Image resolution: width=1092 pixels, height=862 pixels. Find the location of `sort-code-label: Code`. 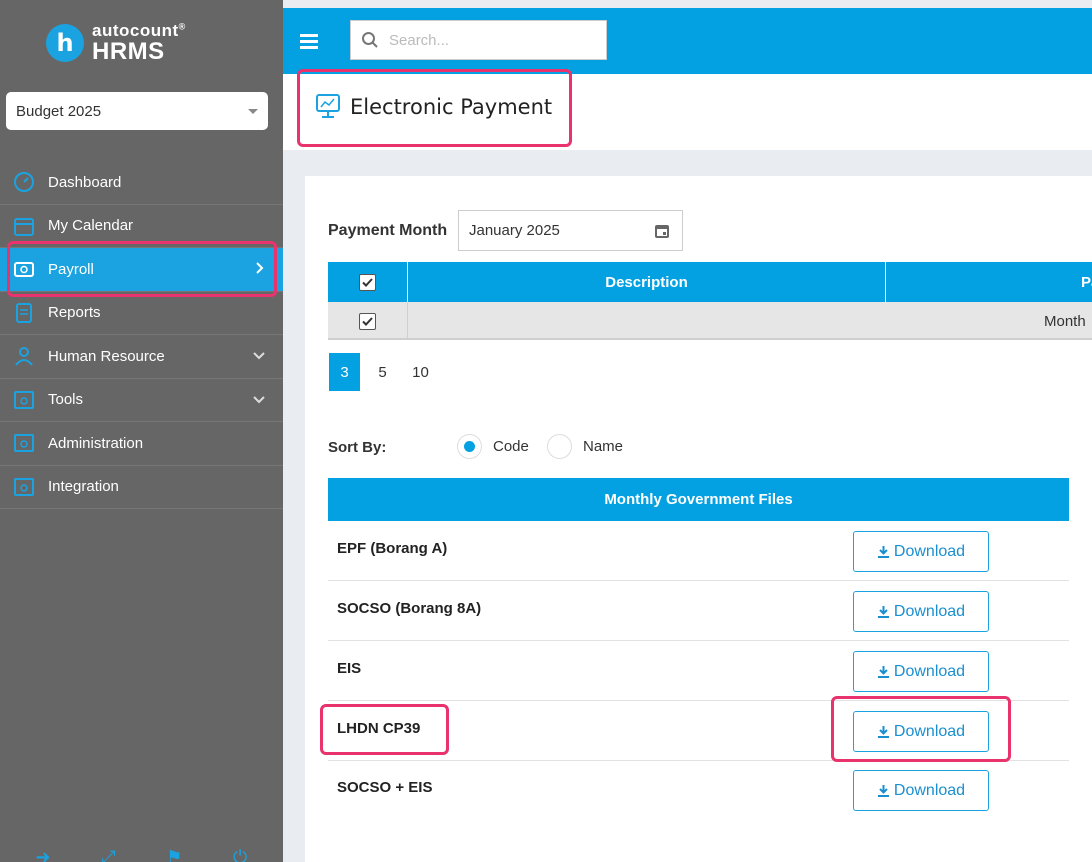

sort-code-label: Code is located at coordinates (511, 446).